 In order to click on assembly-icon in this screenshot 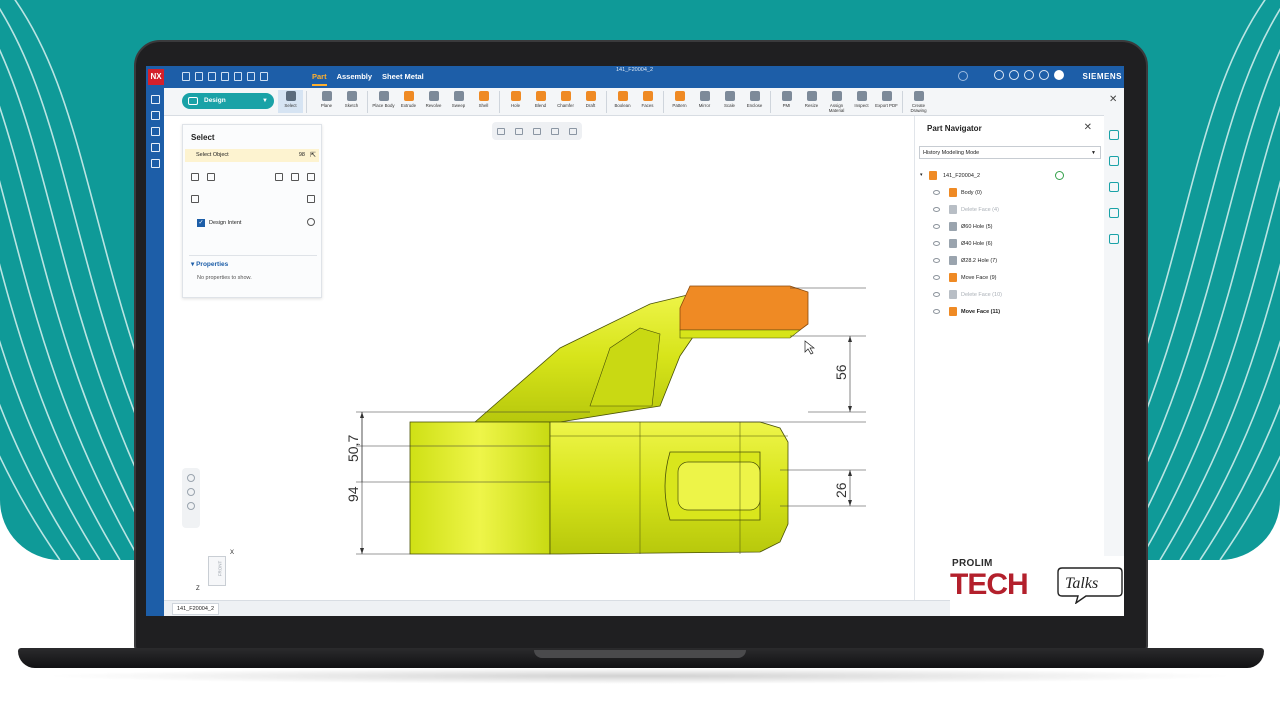, I will do `click(1114, 161)`.